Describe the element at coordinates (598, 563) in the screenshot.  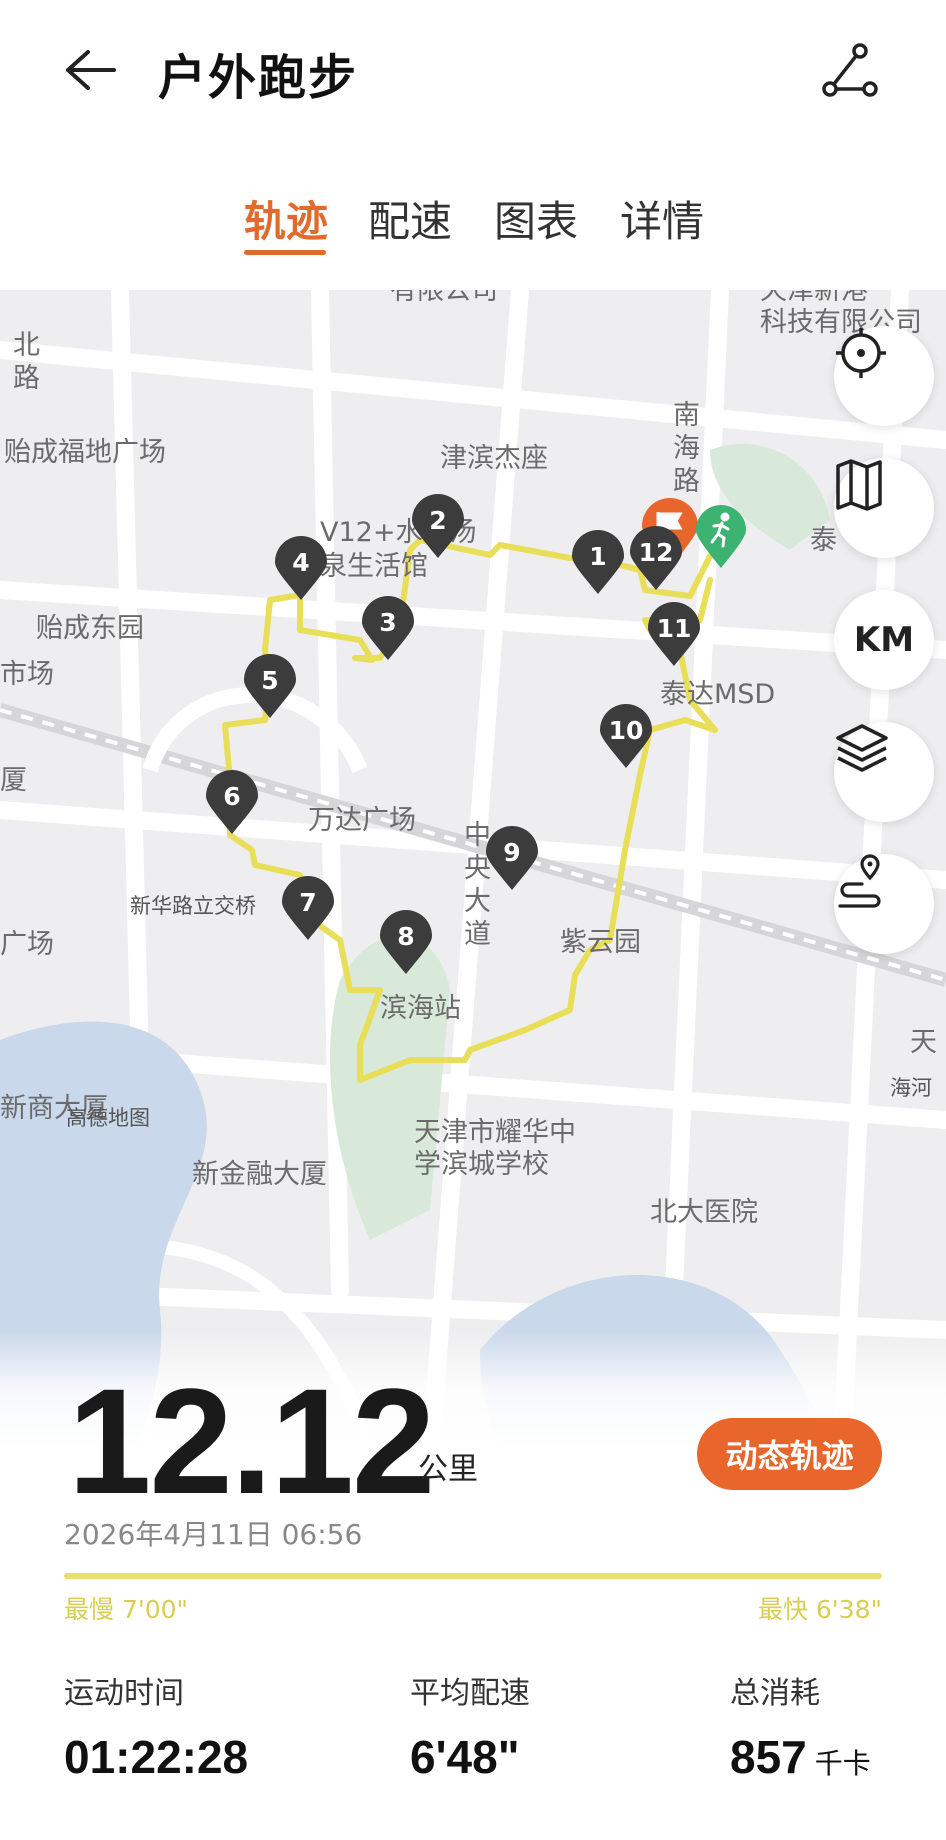
I see `km-pin-1: 1` at that location.